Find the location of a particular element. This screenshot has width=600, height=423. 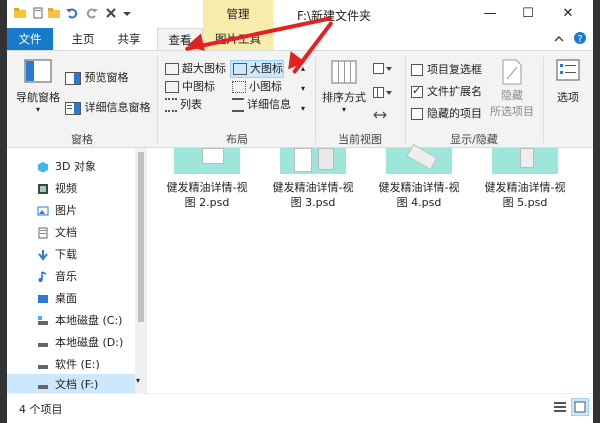

sidebar-item-label: 软件 (E:) is located at coordinates (77, 364).